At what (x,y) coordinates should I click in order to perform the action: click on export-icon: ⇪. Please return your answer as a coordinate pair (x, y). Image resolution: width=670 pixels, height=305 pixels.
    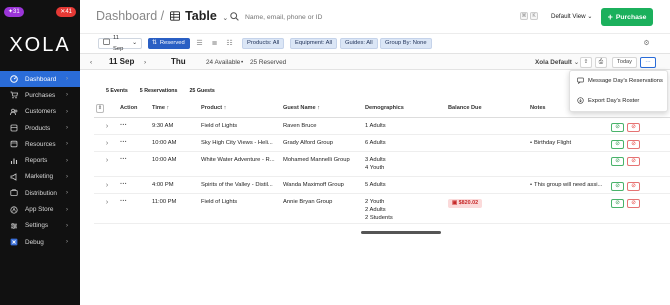
    Looking at the image, I should click on (586, 62).